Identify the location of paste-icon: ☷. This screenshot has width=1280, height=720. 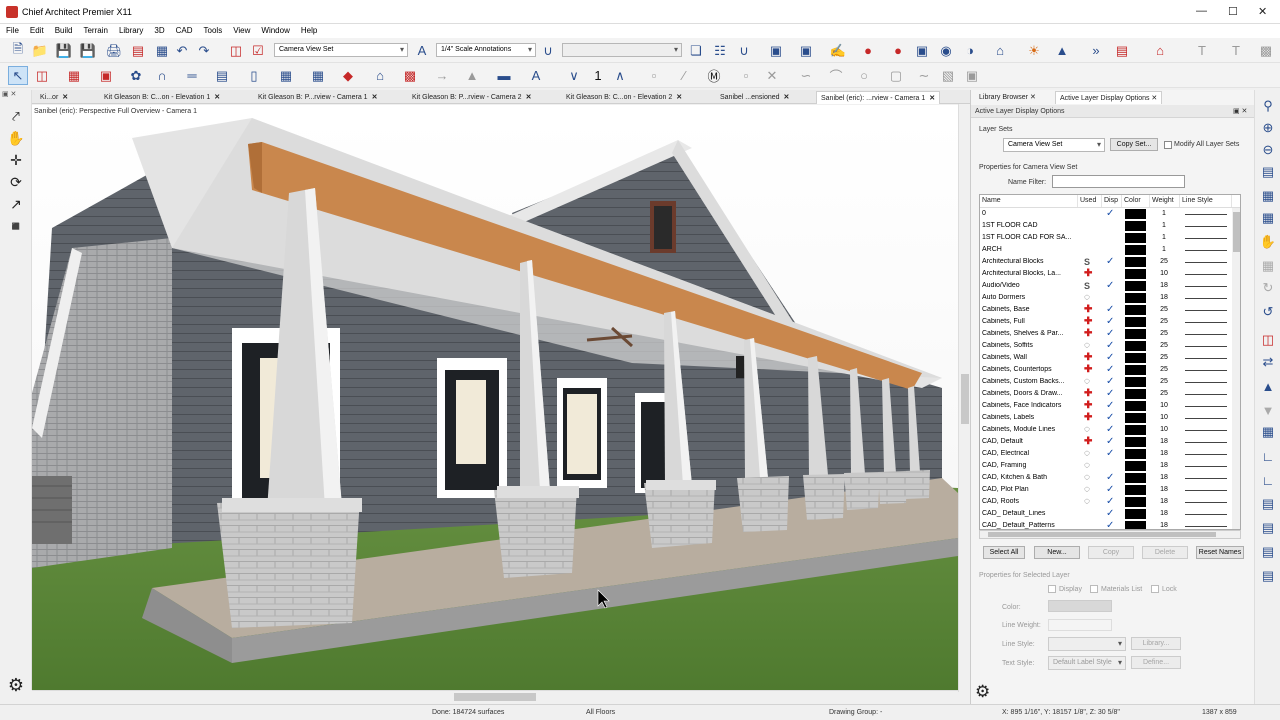
(720, 50).